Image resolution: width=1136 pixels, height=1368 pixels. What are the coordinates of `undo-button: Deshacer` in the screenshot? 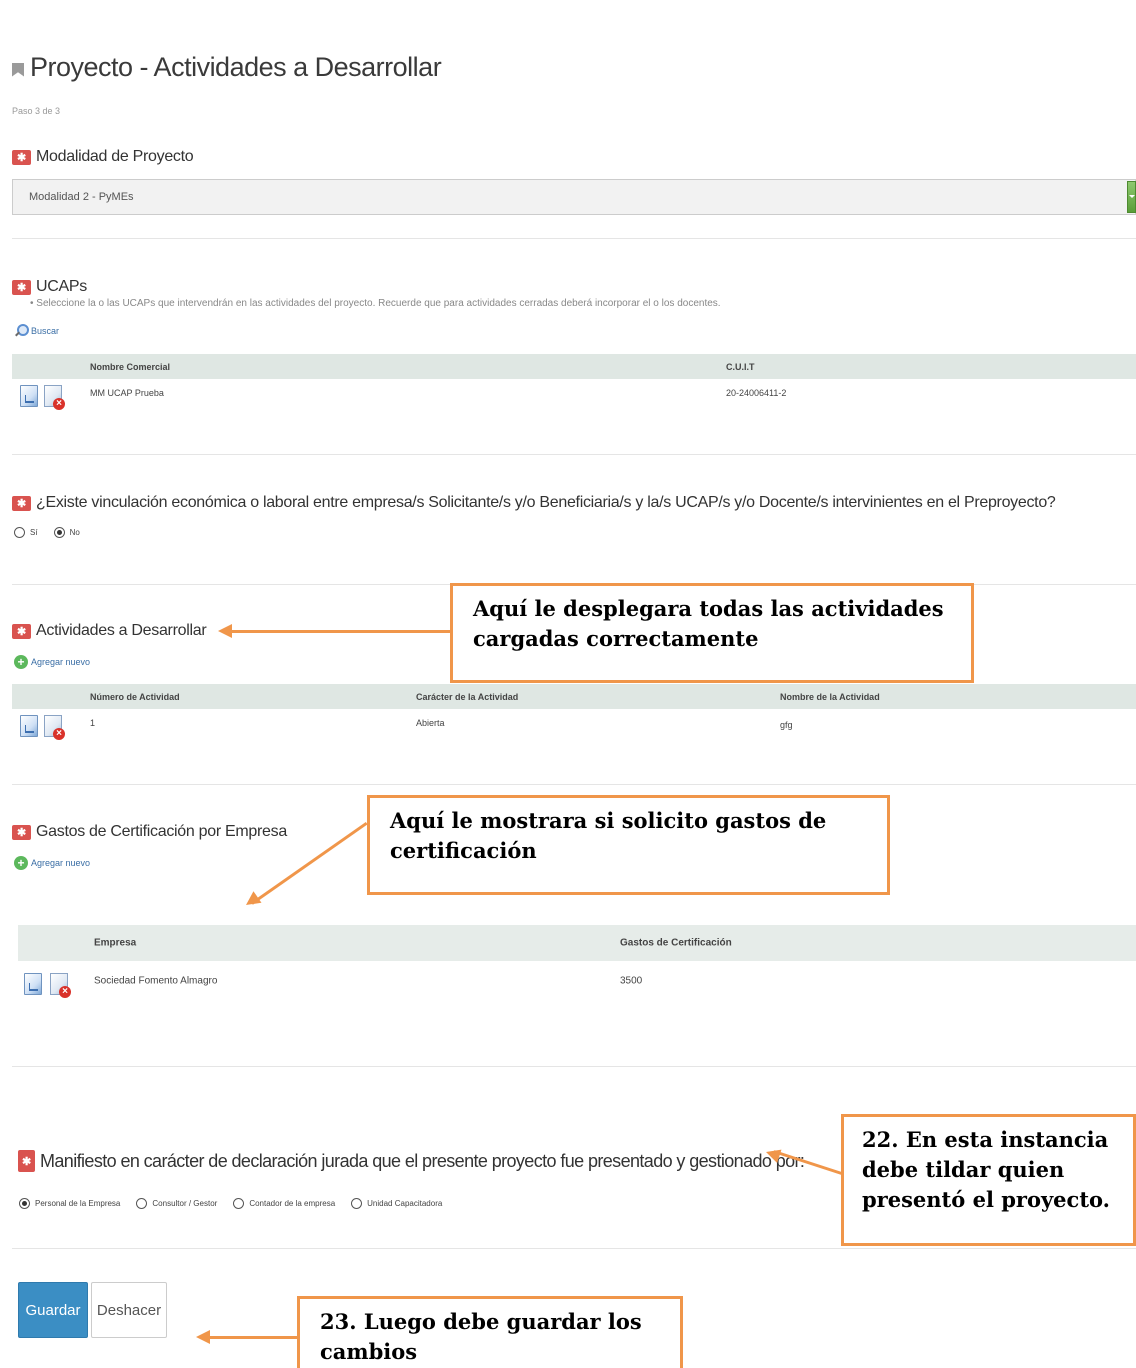 It's located at (129, 1310).